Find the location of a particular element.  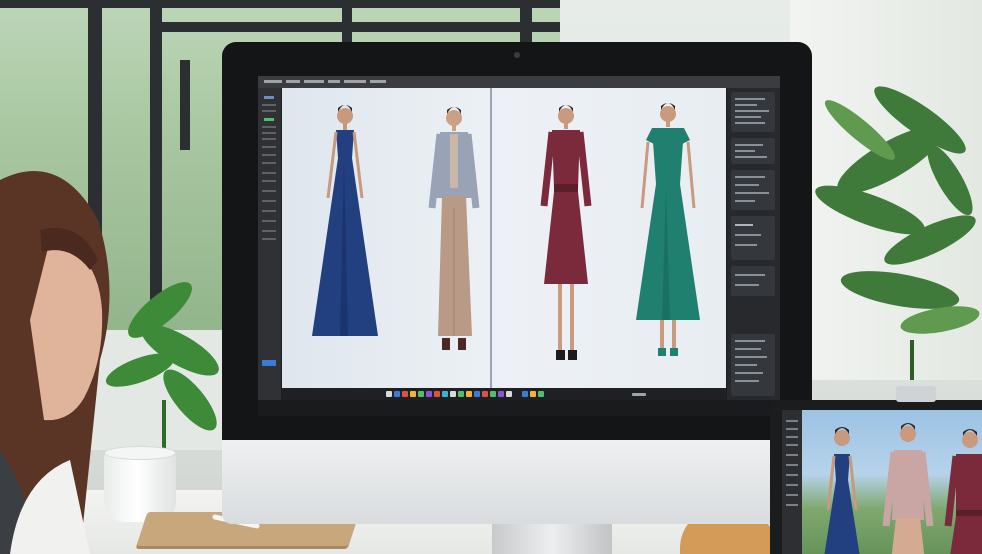

figure-navy-gown is located at coordinates (345, 220).